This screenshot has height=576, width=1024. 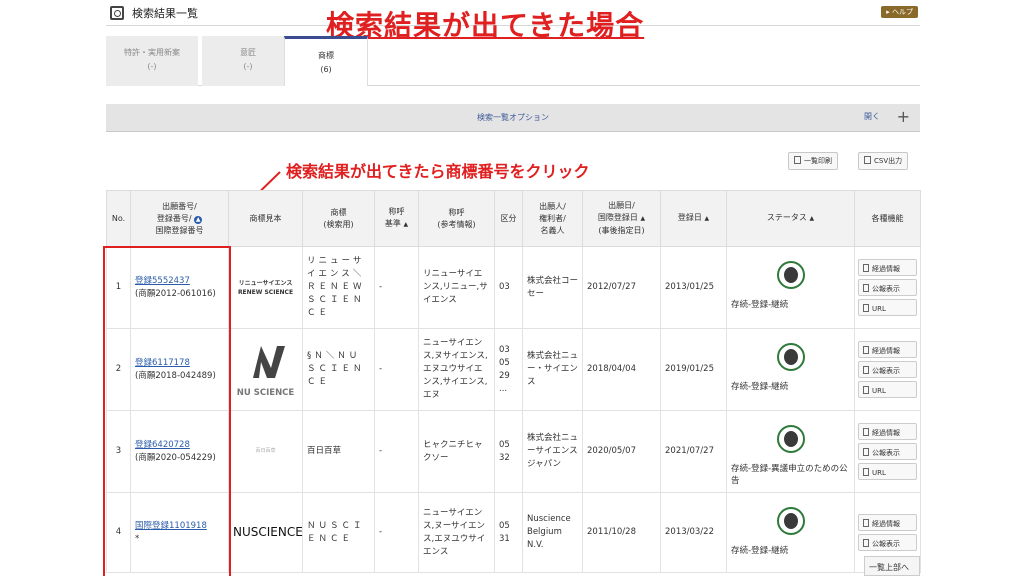 What do you see at coordinates (887, 218) in the screenshot?
I see `col-funcs: 各種機能` at bounding box center [887, 218].